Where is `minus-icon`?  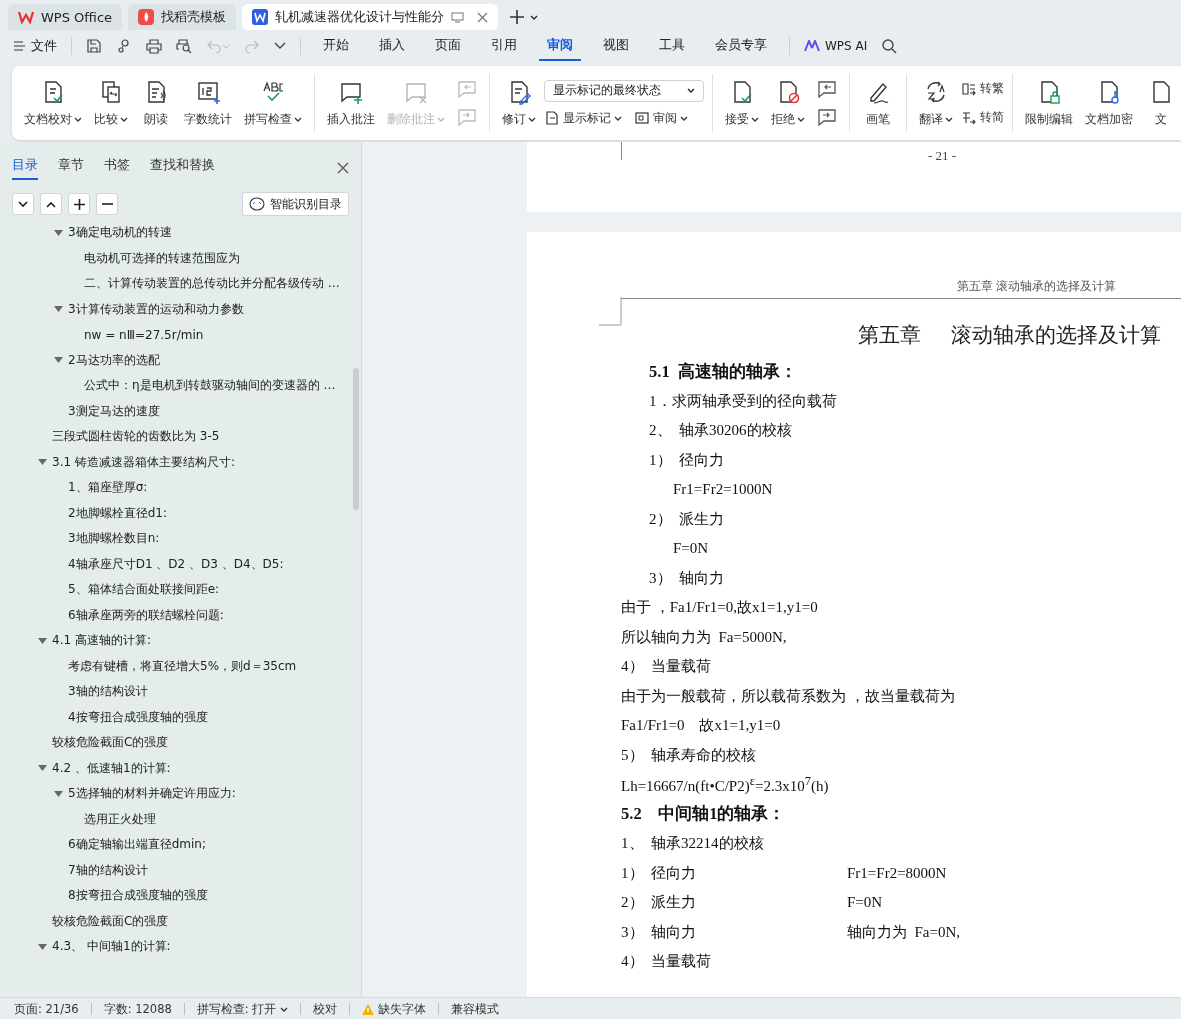 minus-icon is located at coordinates (107, 204).